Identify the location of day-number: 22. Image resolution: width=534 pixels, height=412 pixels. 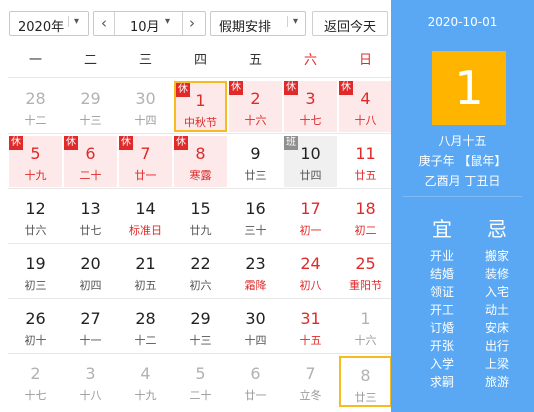
(200, 263).